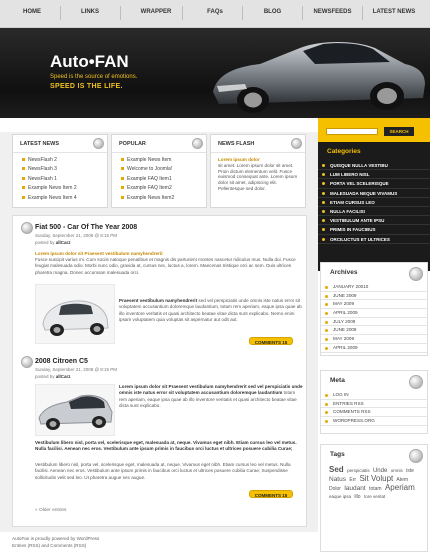  Describe the element at coordinates (296, 143) in the screenshot. I see `globe-icon` at that location.